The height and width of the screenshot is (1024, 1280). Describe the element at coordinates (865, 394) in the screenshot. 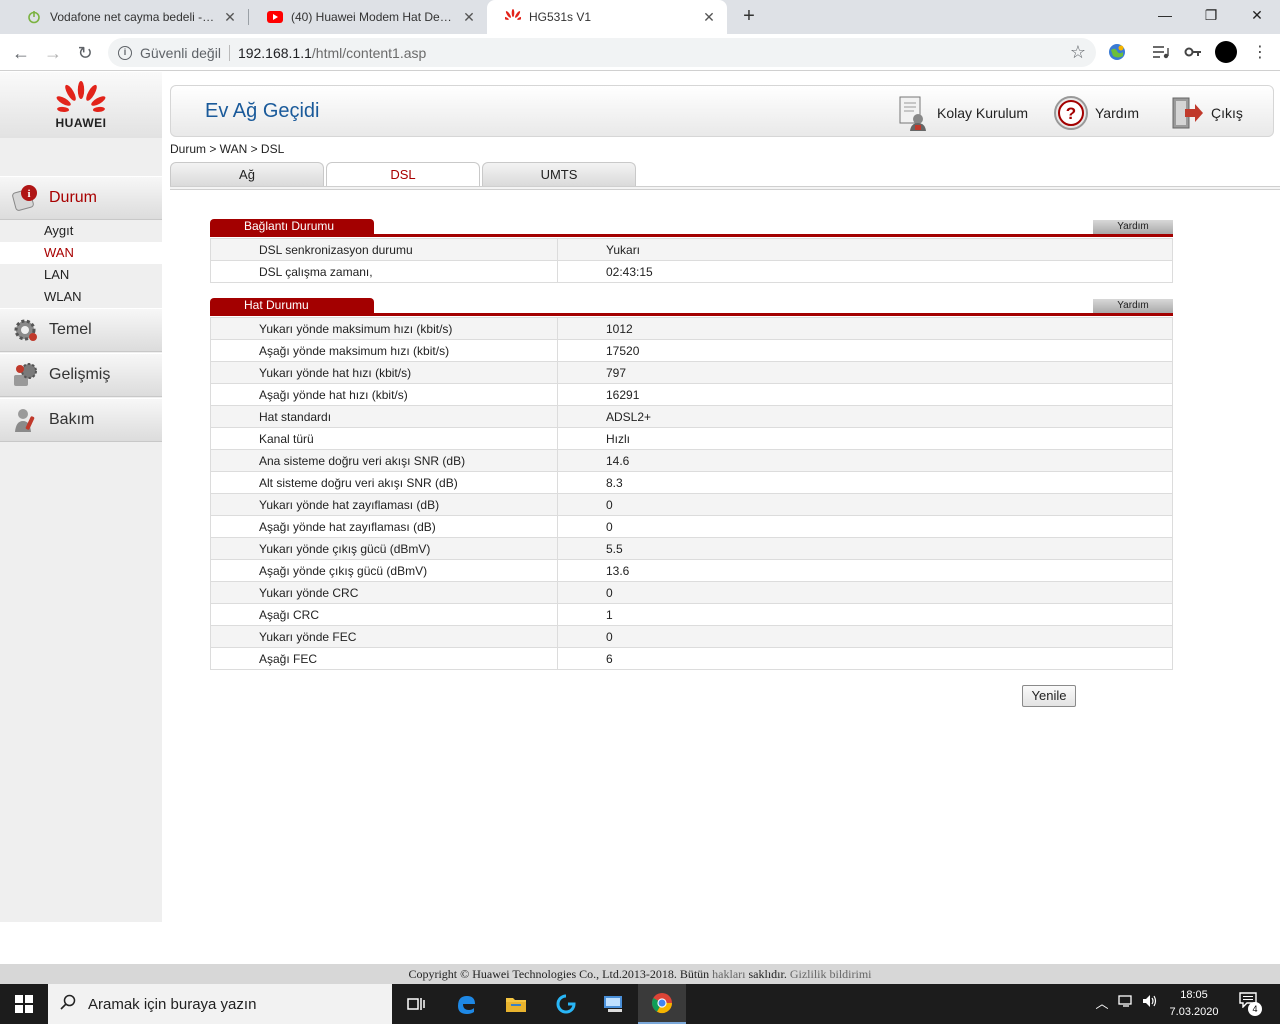

I see `row-value: 16291` at that location.